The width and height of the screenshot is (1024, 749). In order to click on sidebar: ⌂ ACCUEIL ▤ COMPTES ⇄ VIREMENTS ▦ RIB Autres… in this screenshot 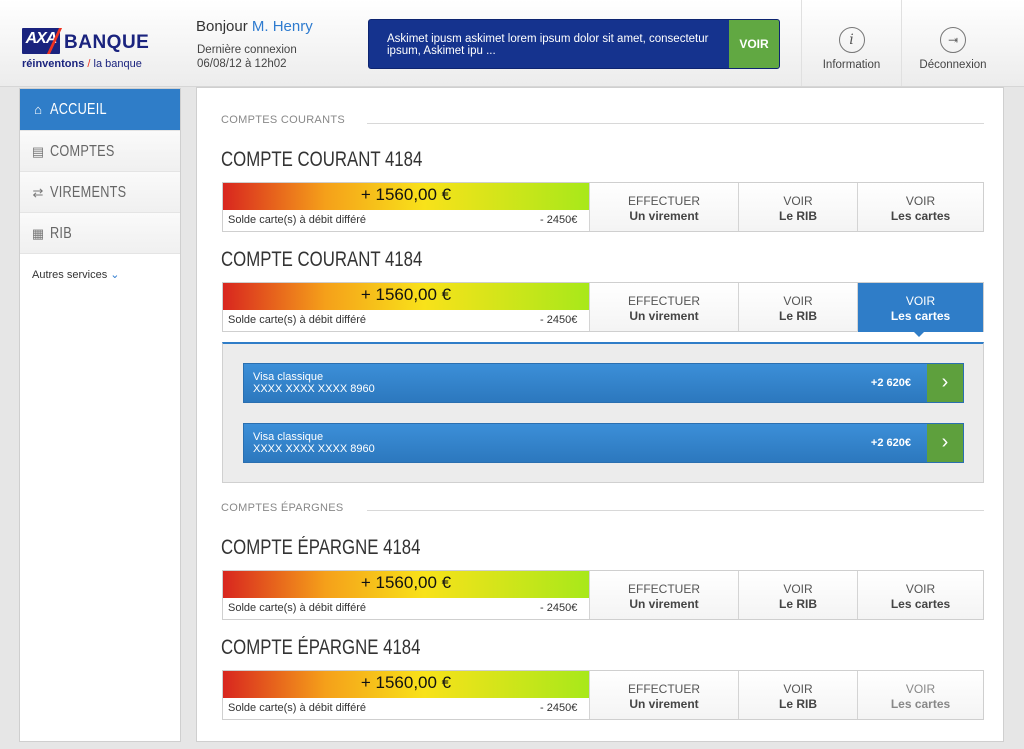, I will do `click(100, 415)`.